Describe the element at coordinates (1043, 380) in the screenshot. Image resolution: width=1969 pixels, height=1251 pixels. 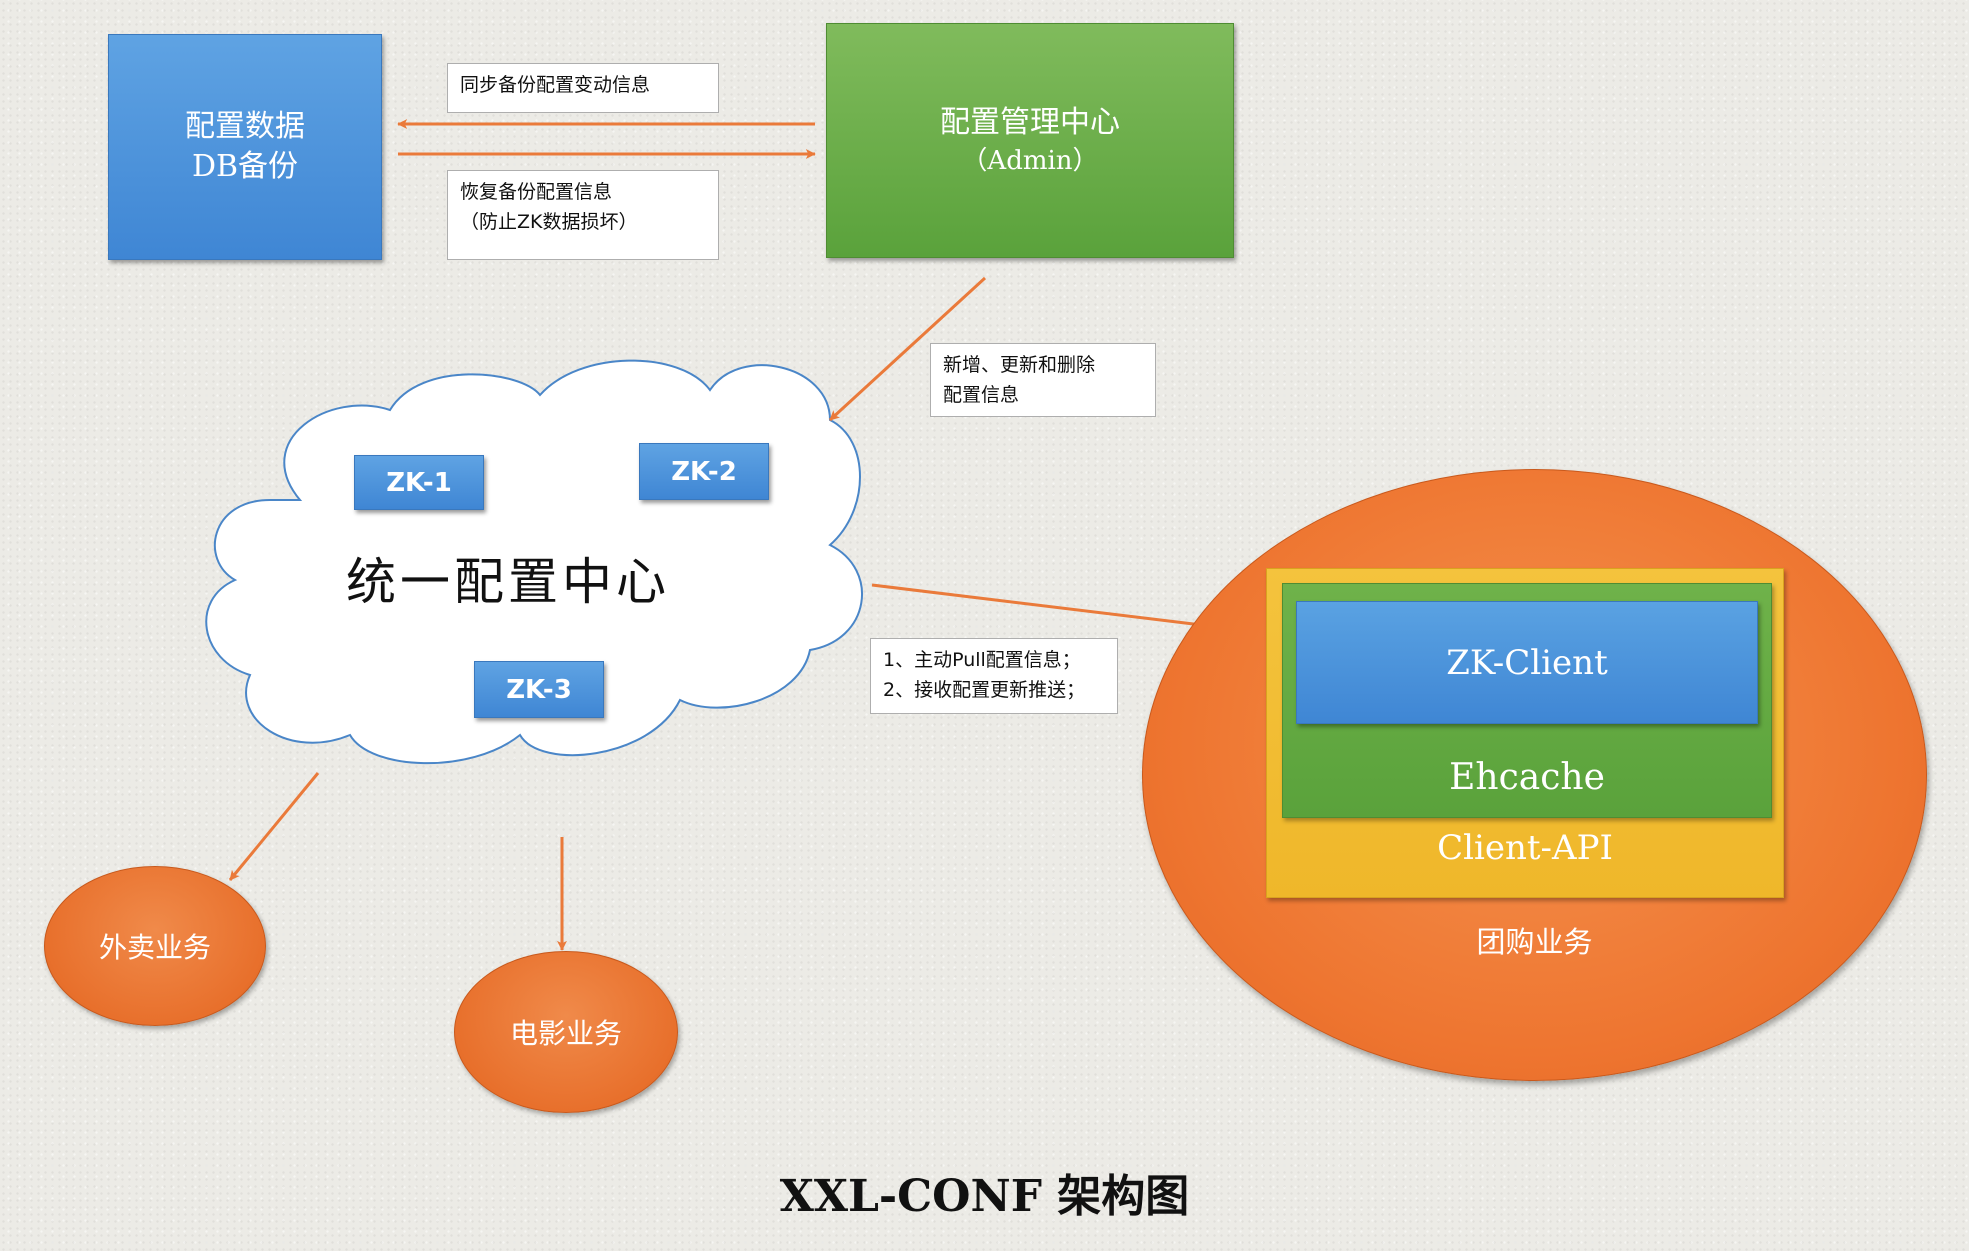
I see `note-crud-config: 新增、更新和删除 配置信息` at that location.